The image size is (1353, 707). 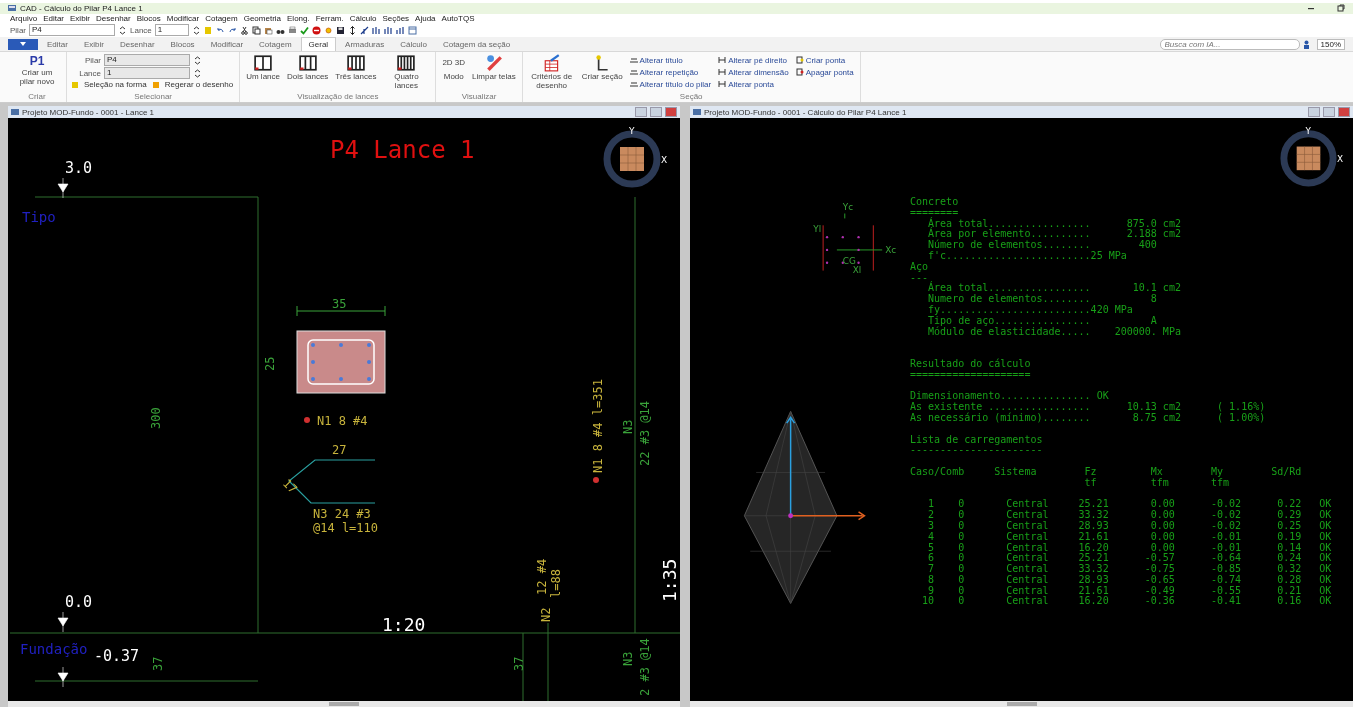 What do you see at coordinates (425, 19) in the screenshot?
I see `menu-item: Ajuda` at bounding box center [425, 19].